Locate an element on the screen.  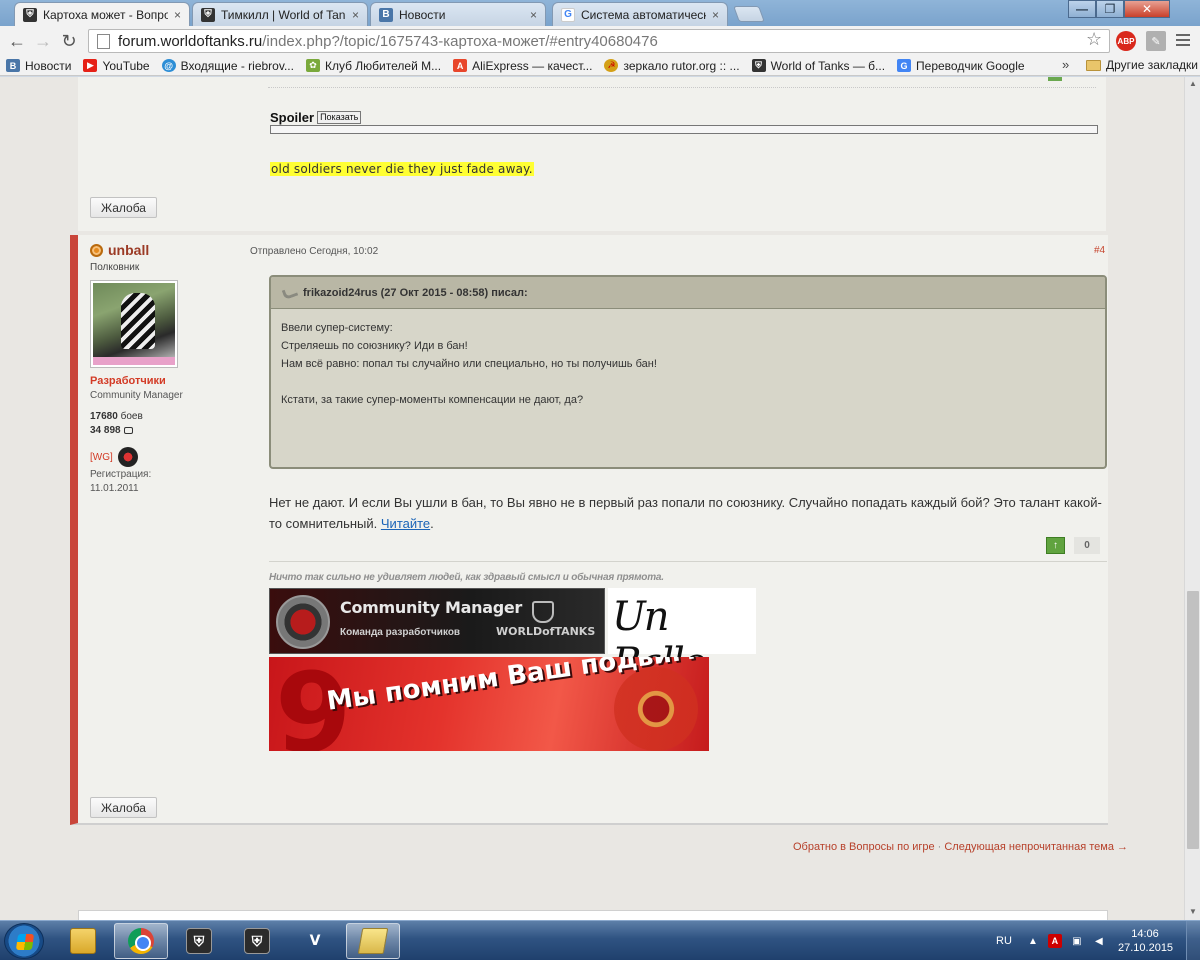
quote-line: Стреляешь по союзнику? Иди в бан! is located at coordinates (374, 346).